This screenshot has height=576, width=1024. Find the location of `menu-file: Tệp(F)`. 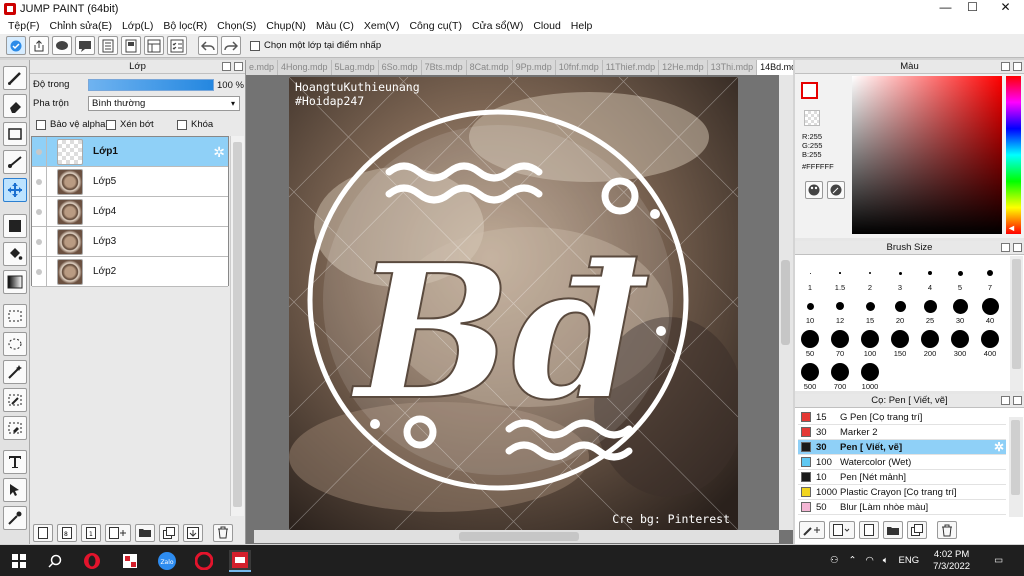

menu-file: Tệp(F) is located at coordinates (24, 26).